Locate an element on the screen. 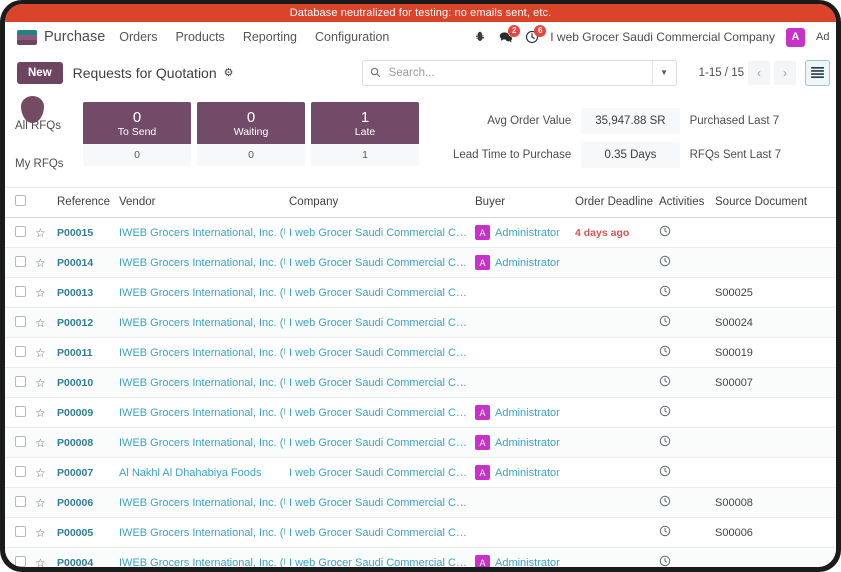  reference-link: P00004 is located at coordinates (75, 562).